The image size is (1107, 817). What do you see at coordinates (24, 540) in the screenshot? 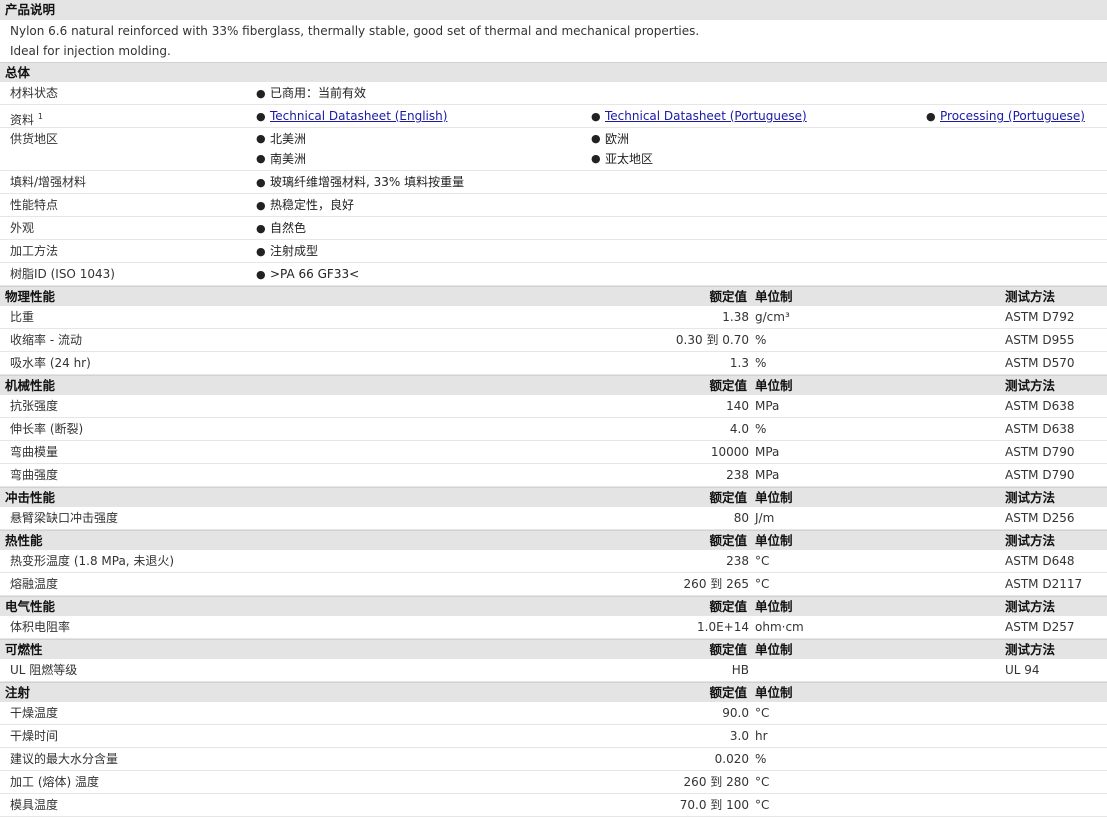
I see `section-title: 热性能` at bounding box center [24, 540].